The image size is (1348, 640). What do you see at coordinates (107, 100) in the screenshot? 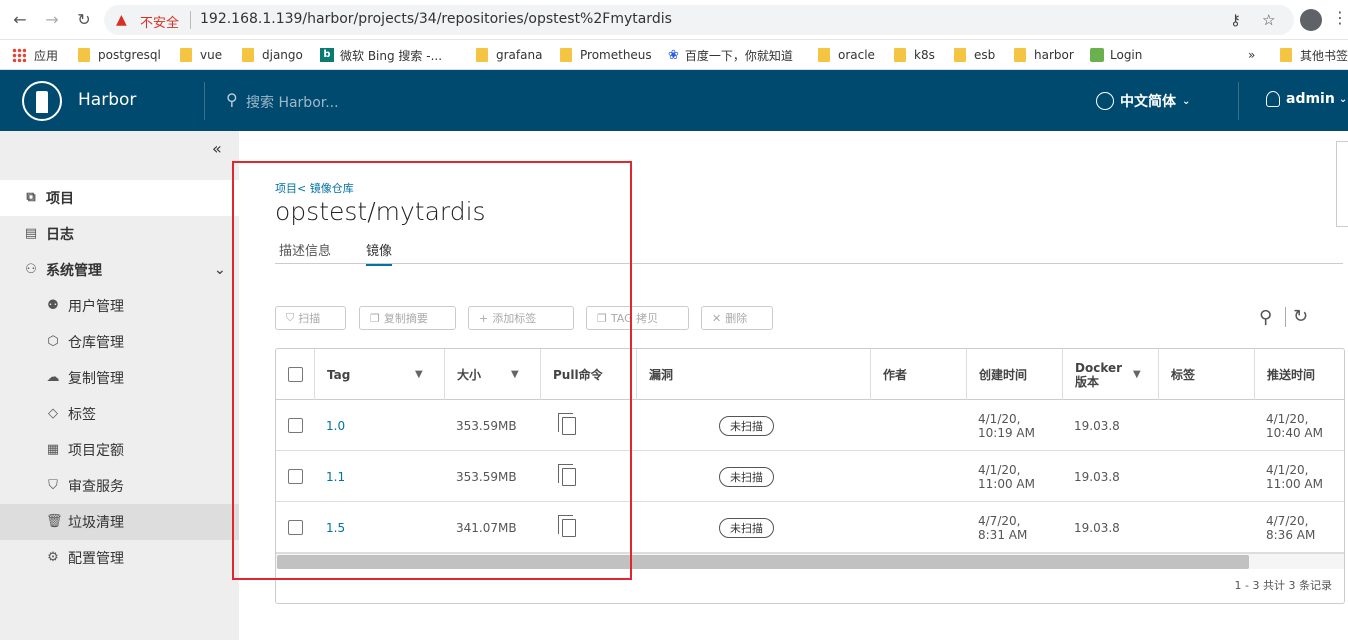
I see `brand-name: Harbor` at bounding box center [107, 100].